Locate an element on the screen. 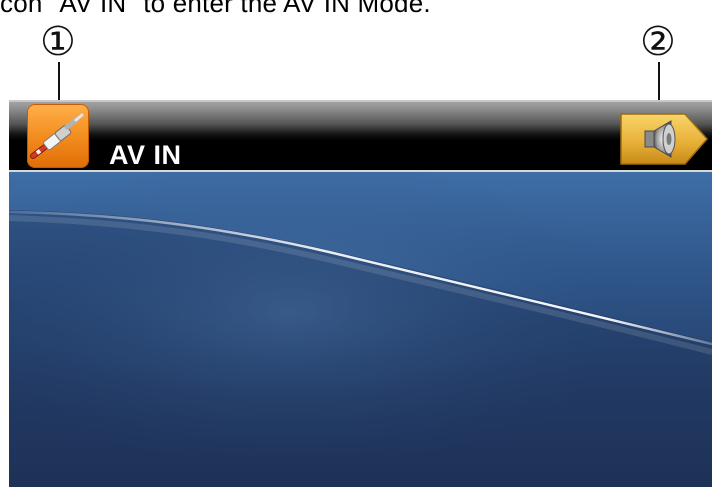  speaker-volume-icon is located at coordinates (664, 139).